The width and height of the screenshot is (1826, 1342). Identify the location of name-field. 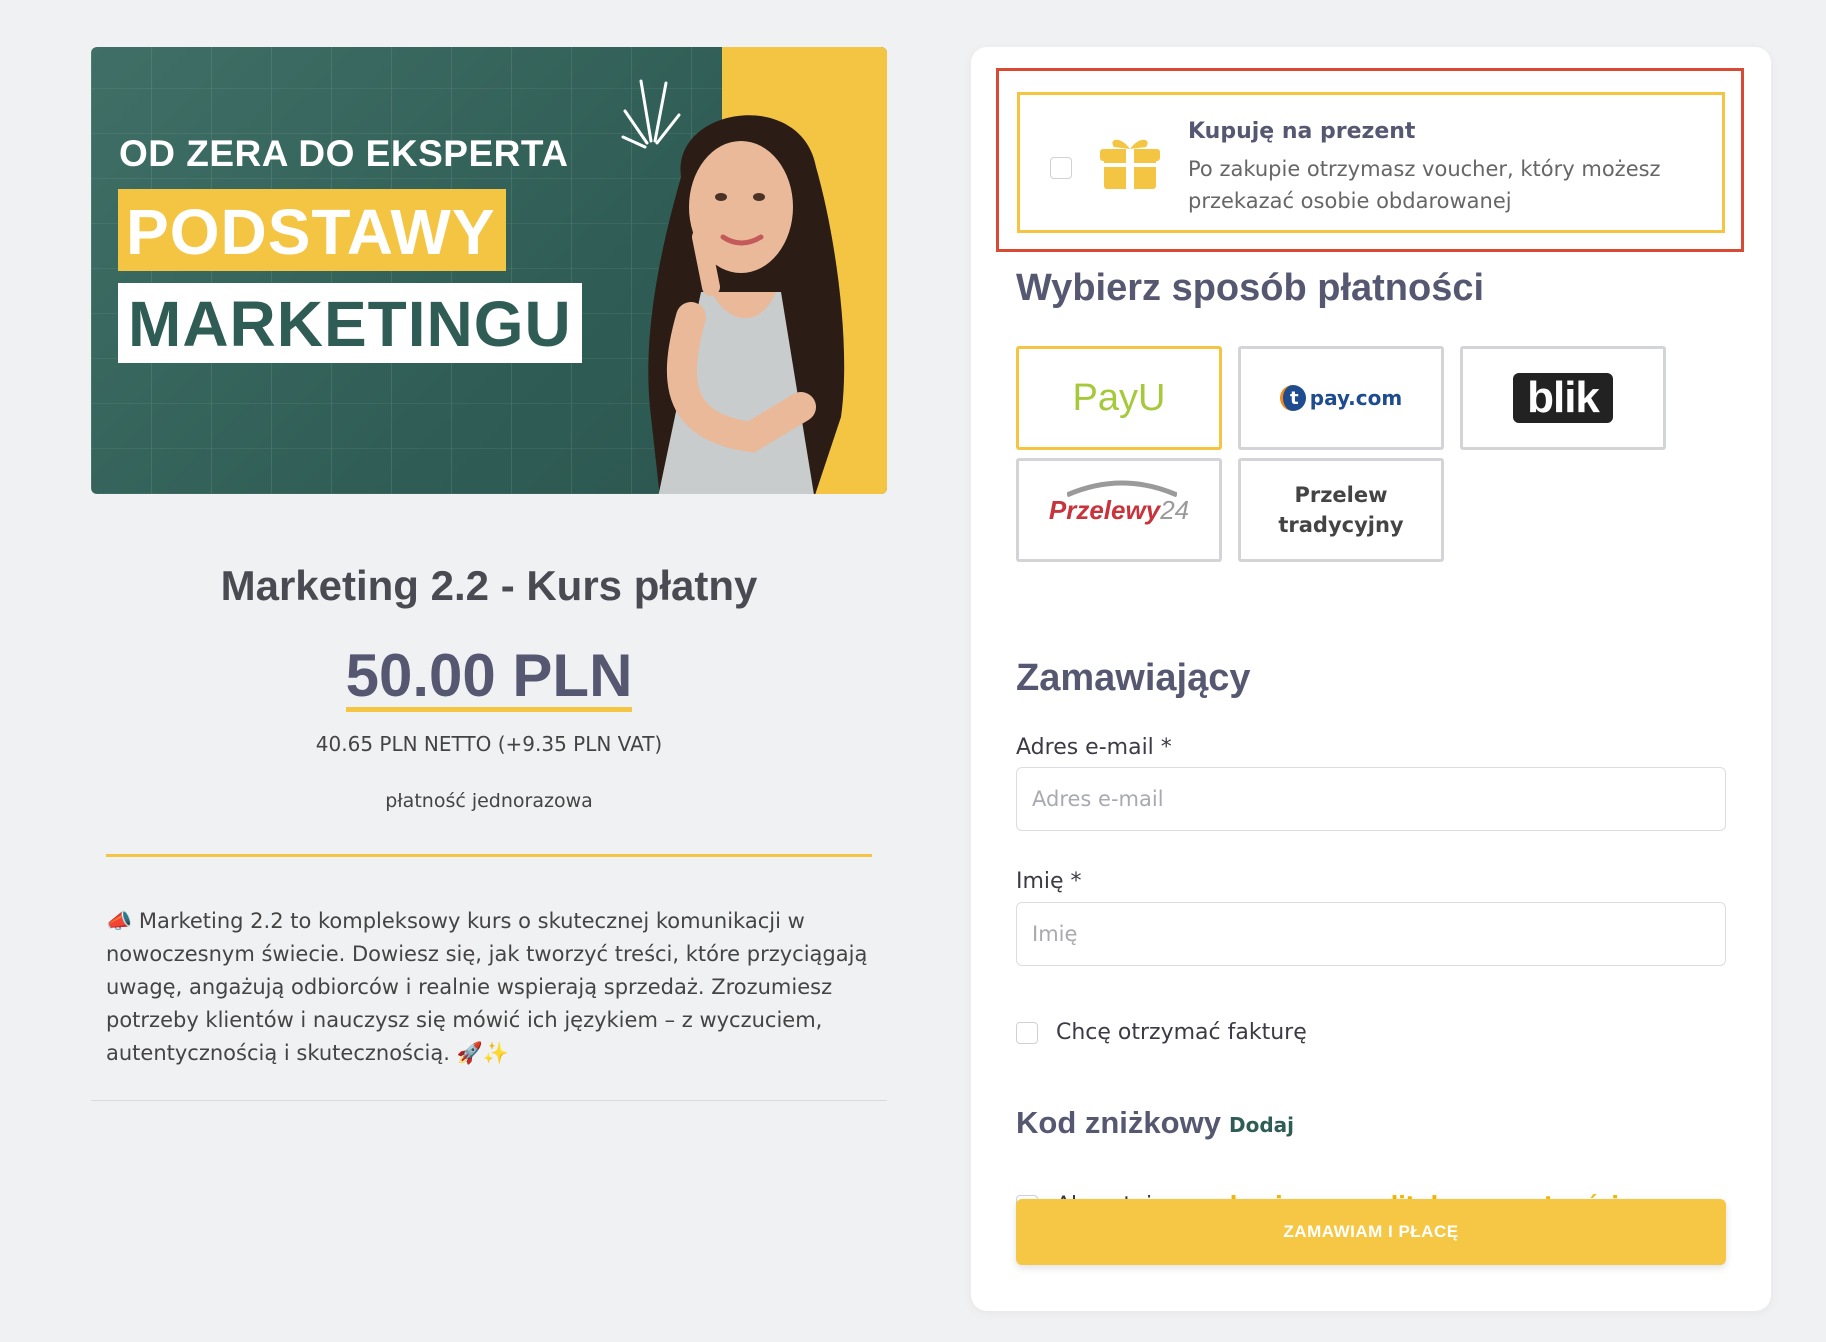
(1371, 934).